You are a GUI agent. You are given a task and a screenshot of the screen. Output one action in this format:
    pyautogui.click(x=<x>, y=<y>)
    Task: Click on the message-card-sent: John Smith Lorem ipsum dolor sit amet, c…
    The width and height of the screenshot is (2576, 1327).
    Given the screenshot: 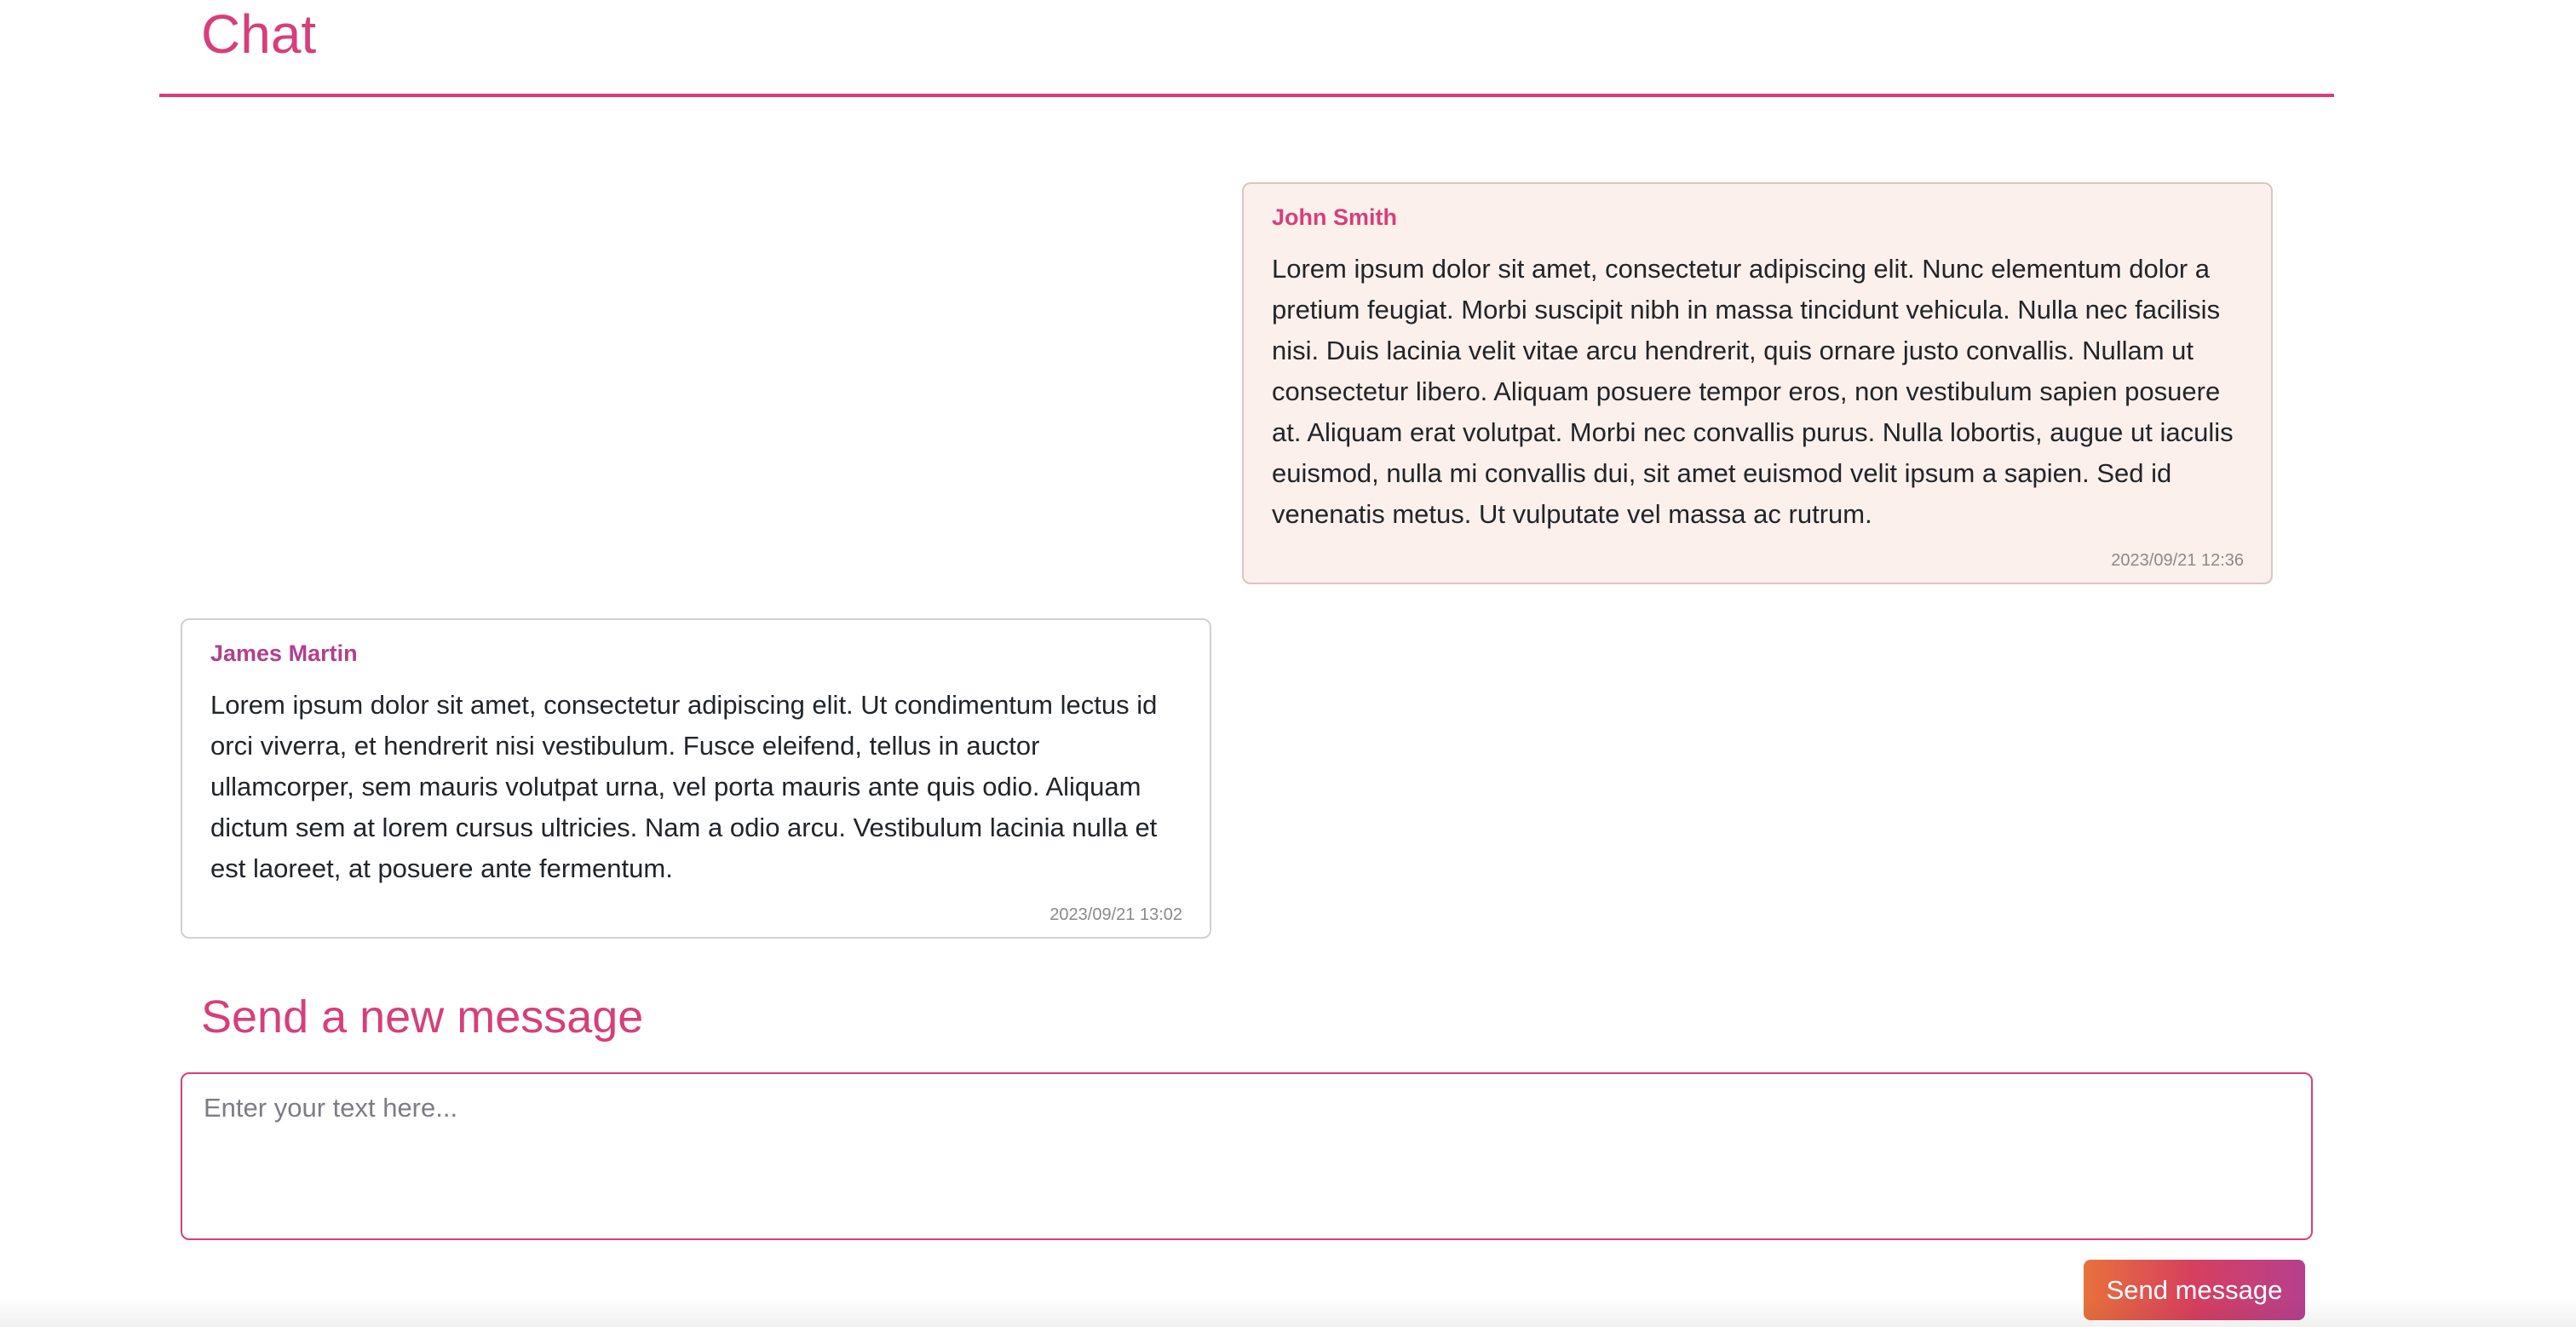 What is the action you would take?
    pyautogui.click(x=1757, y=383)
    